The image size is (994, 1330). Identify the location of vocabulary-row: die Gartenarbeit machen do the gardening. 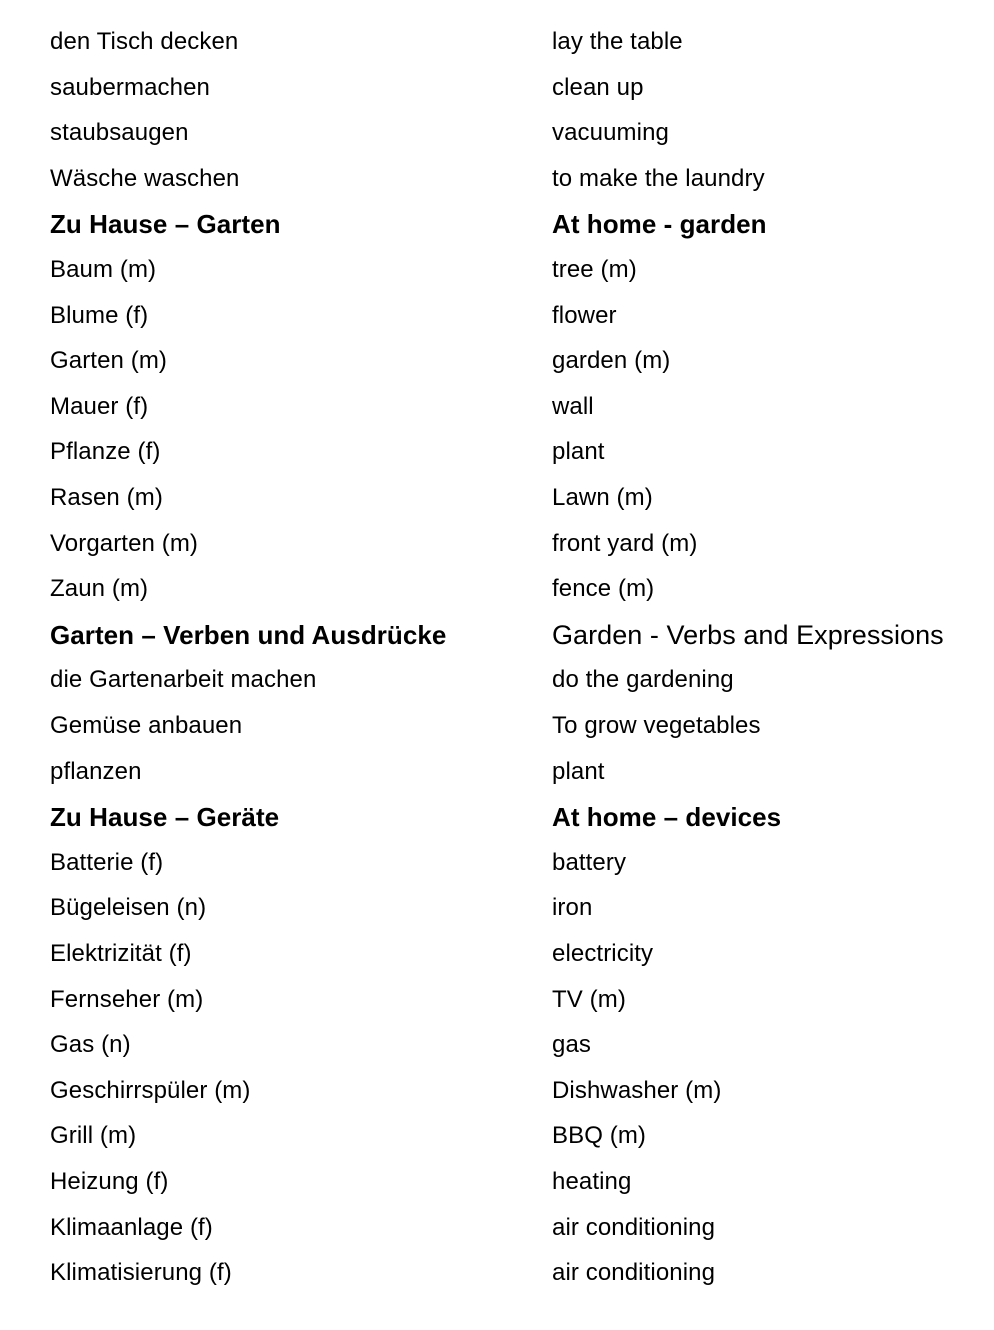
(497, 687).